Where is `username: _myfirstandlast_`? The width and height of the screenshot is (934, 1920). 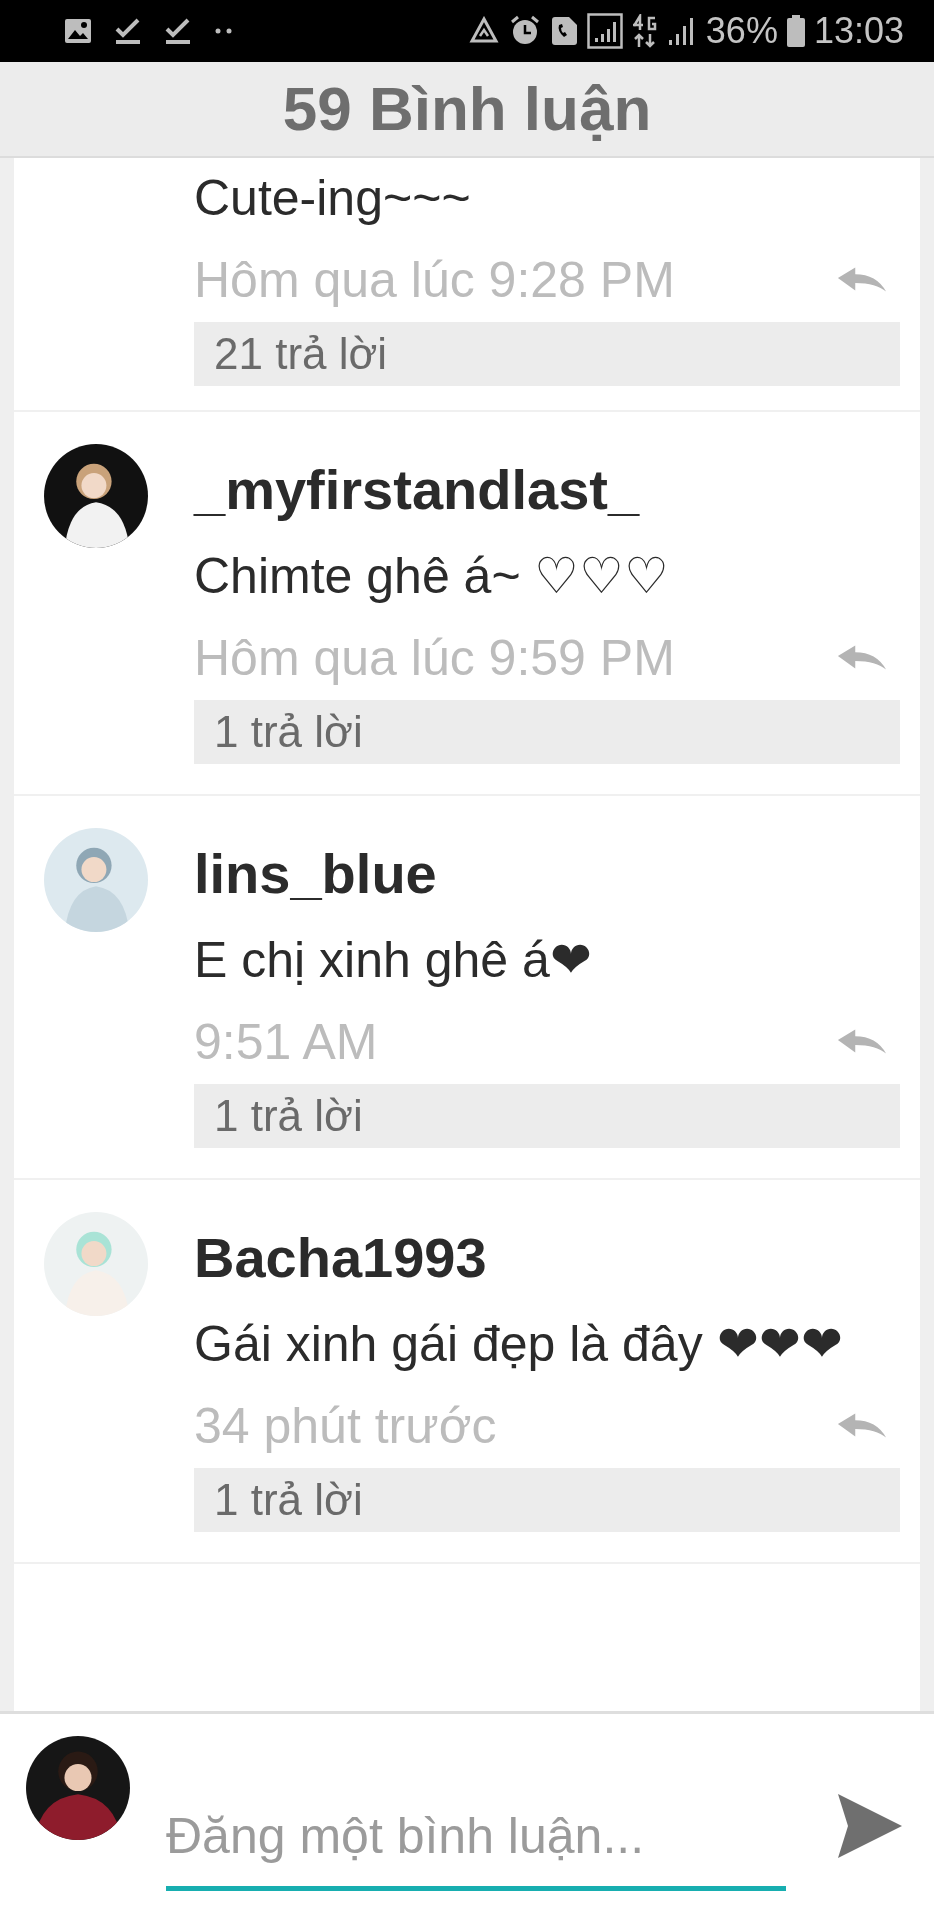
username: _myfirstandlast_ is located at coordinates (547, 490).